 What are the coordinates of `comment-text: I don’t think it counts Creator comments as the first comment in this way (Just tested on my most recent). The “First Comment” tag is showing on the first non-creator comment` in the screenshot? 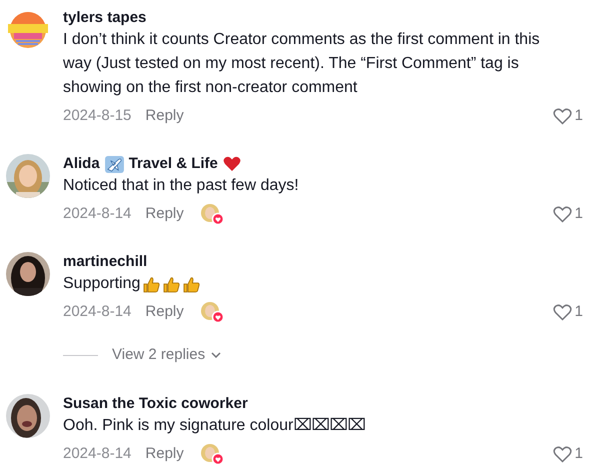 It's located at (302, 64).